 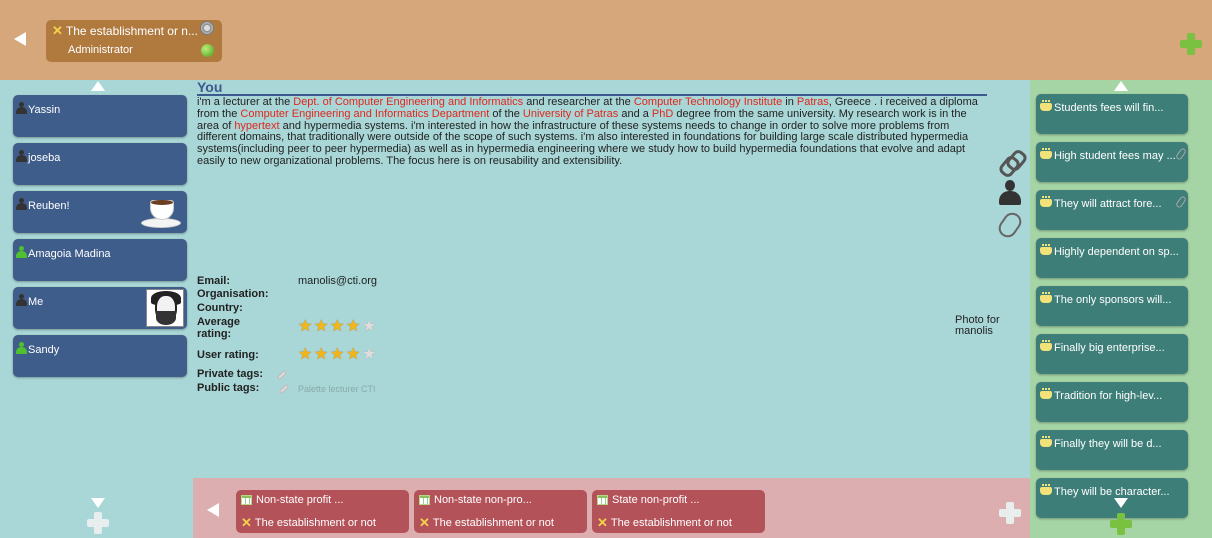 What do you see at coordinates (662, 114) in the screenshot?
I see `link-phd: PhD` at bounding box center [662, 114].